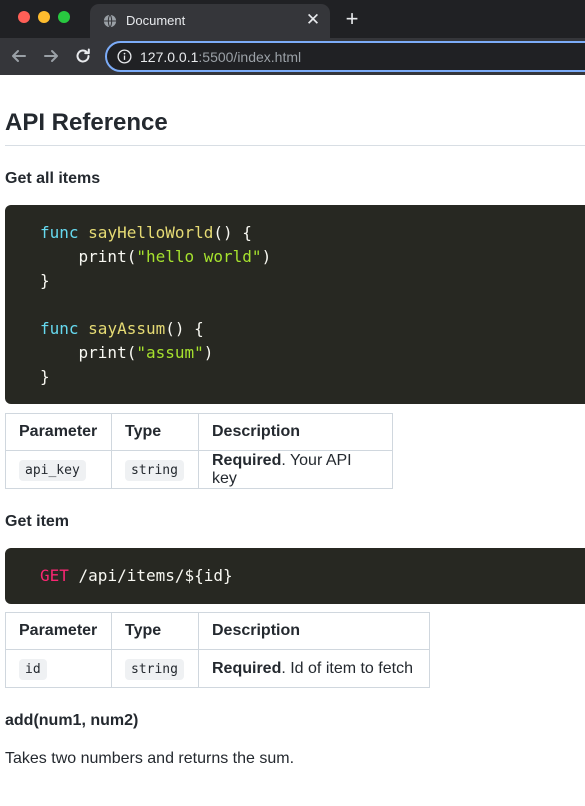  I want to click on param-cell: id, so click(58, 668).